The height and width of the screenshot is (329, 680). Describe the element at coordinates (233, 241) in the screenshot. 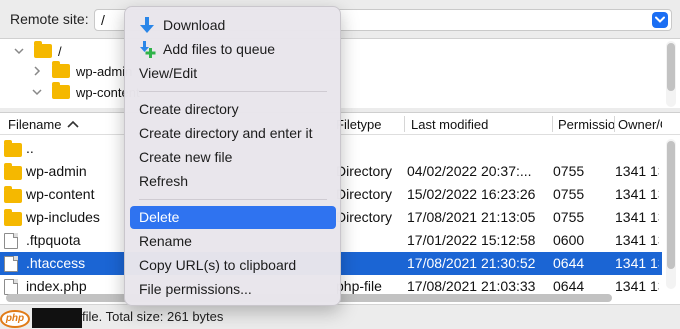

I see `menu-item-rename: Rename` at that location.